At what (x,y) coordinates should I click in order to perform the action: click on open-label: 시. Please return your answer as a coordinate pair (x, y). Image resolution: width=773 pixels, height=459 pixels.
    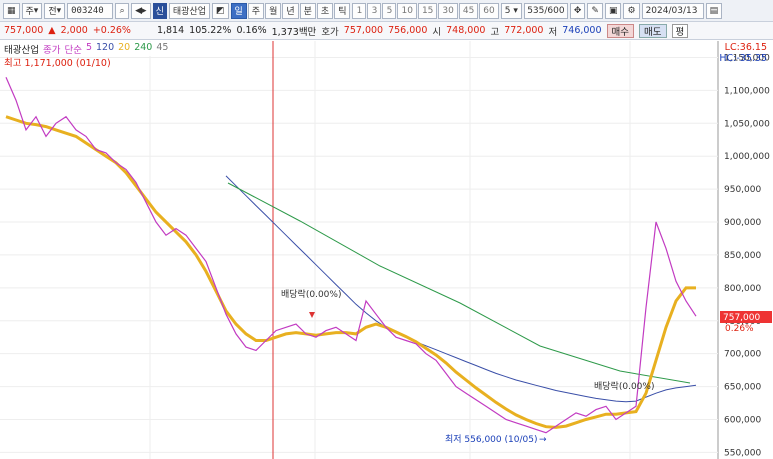
    Looking at the image, I should click on (437, 32).